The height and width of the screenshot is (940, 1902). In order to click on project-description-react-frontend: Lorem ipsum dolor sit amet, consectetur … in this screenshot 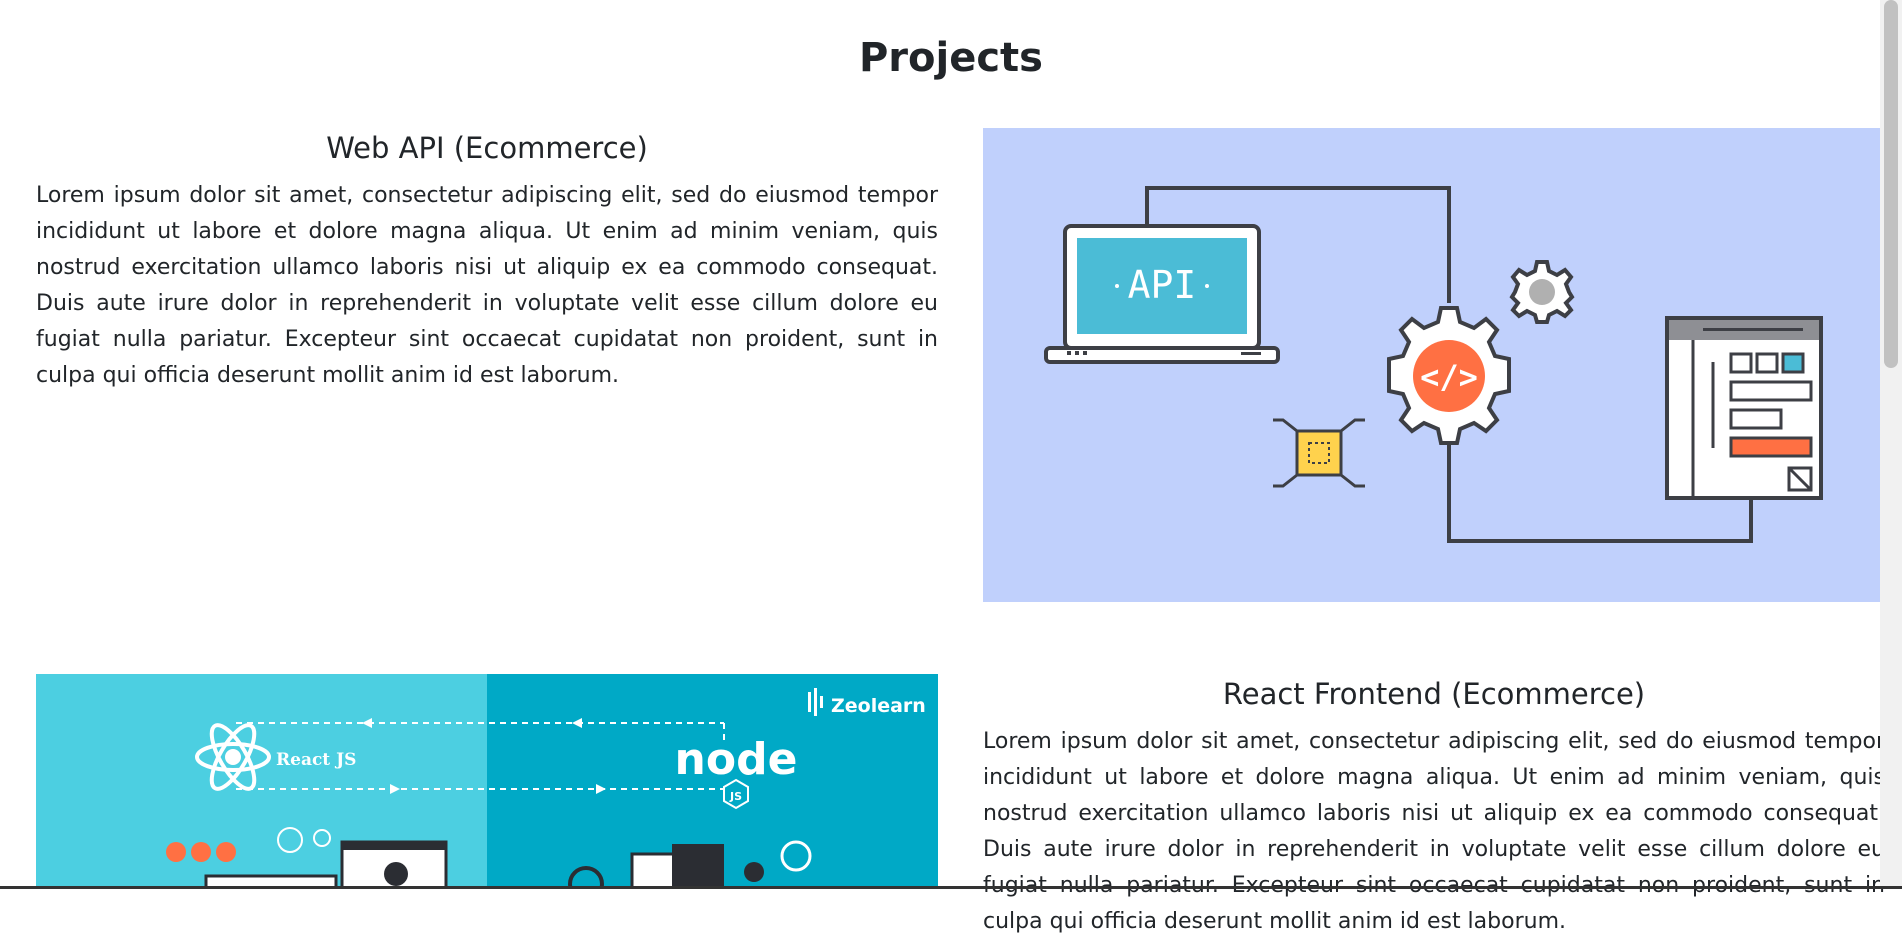, I will do `click(1434, 831)`.